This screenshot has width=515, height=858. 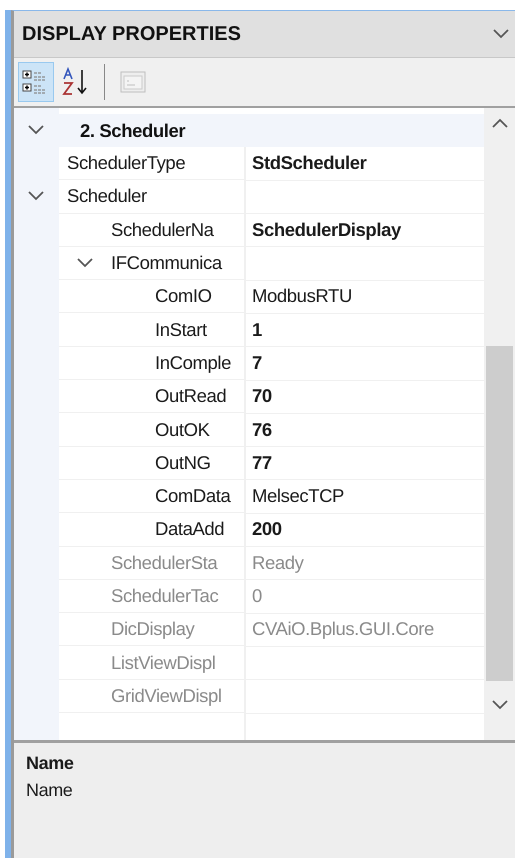 What do you see at coordinates (126, 163) in the screenshot?
I see `property-name: SchedulerType` at bounding box center [126, 163].